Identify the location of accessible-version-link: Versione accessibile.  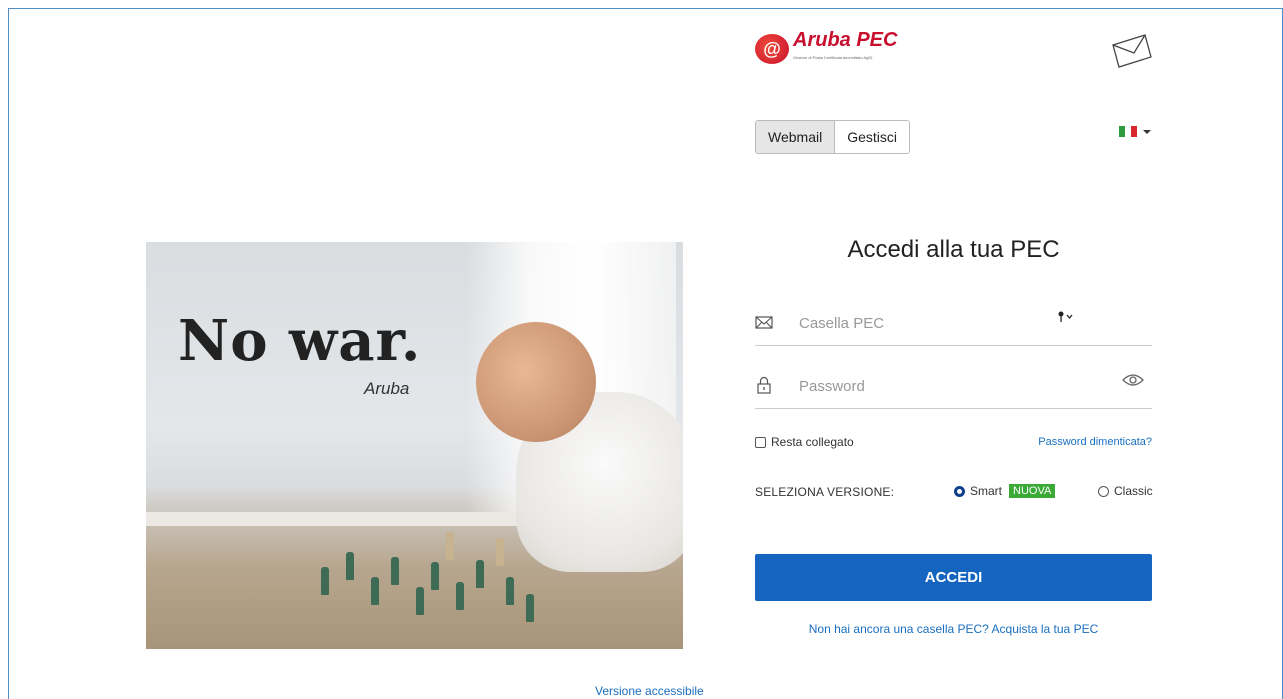
(649, 691).